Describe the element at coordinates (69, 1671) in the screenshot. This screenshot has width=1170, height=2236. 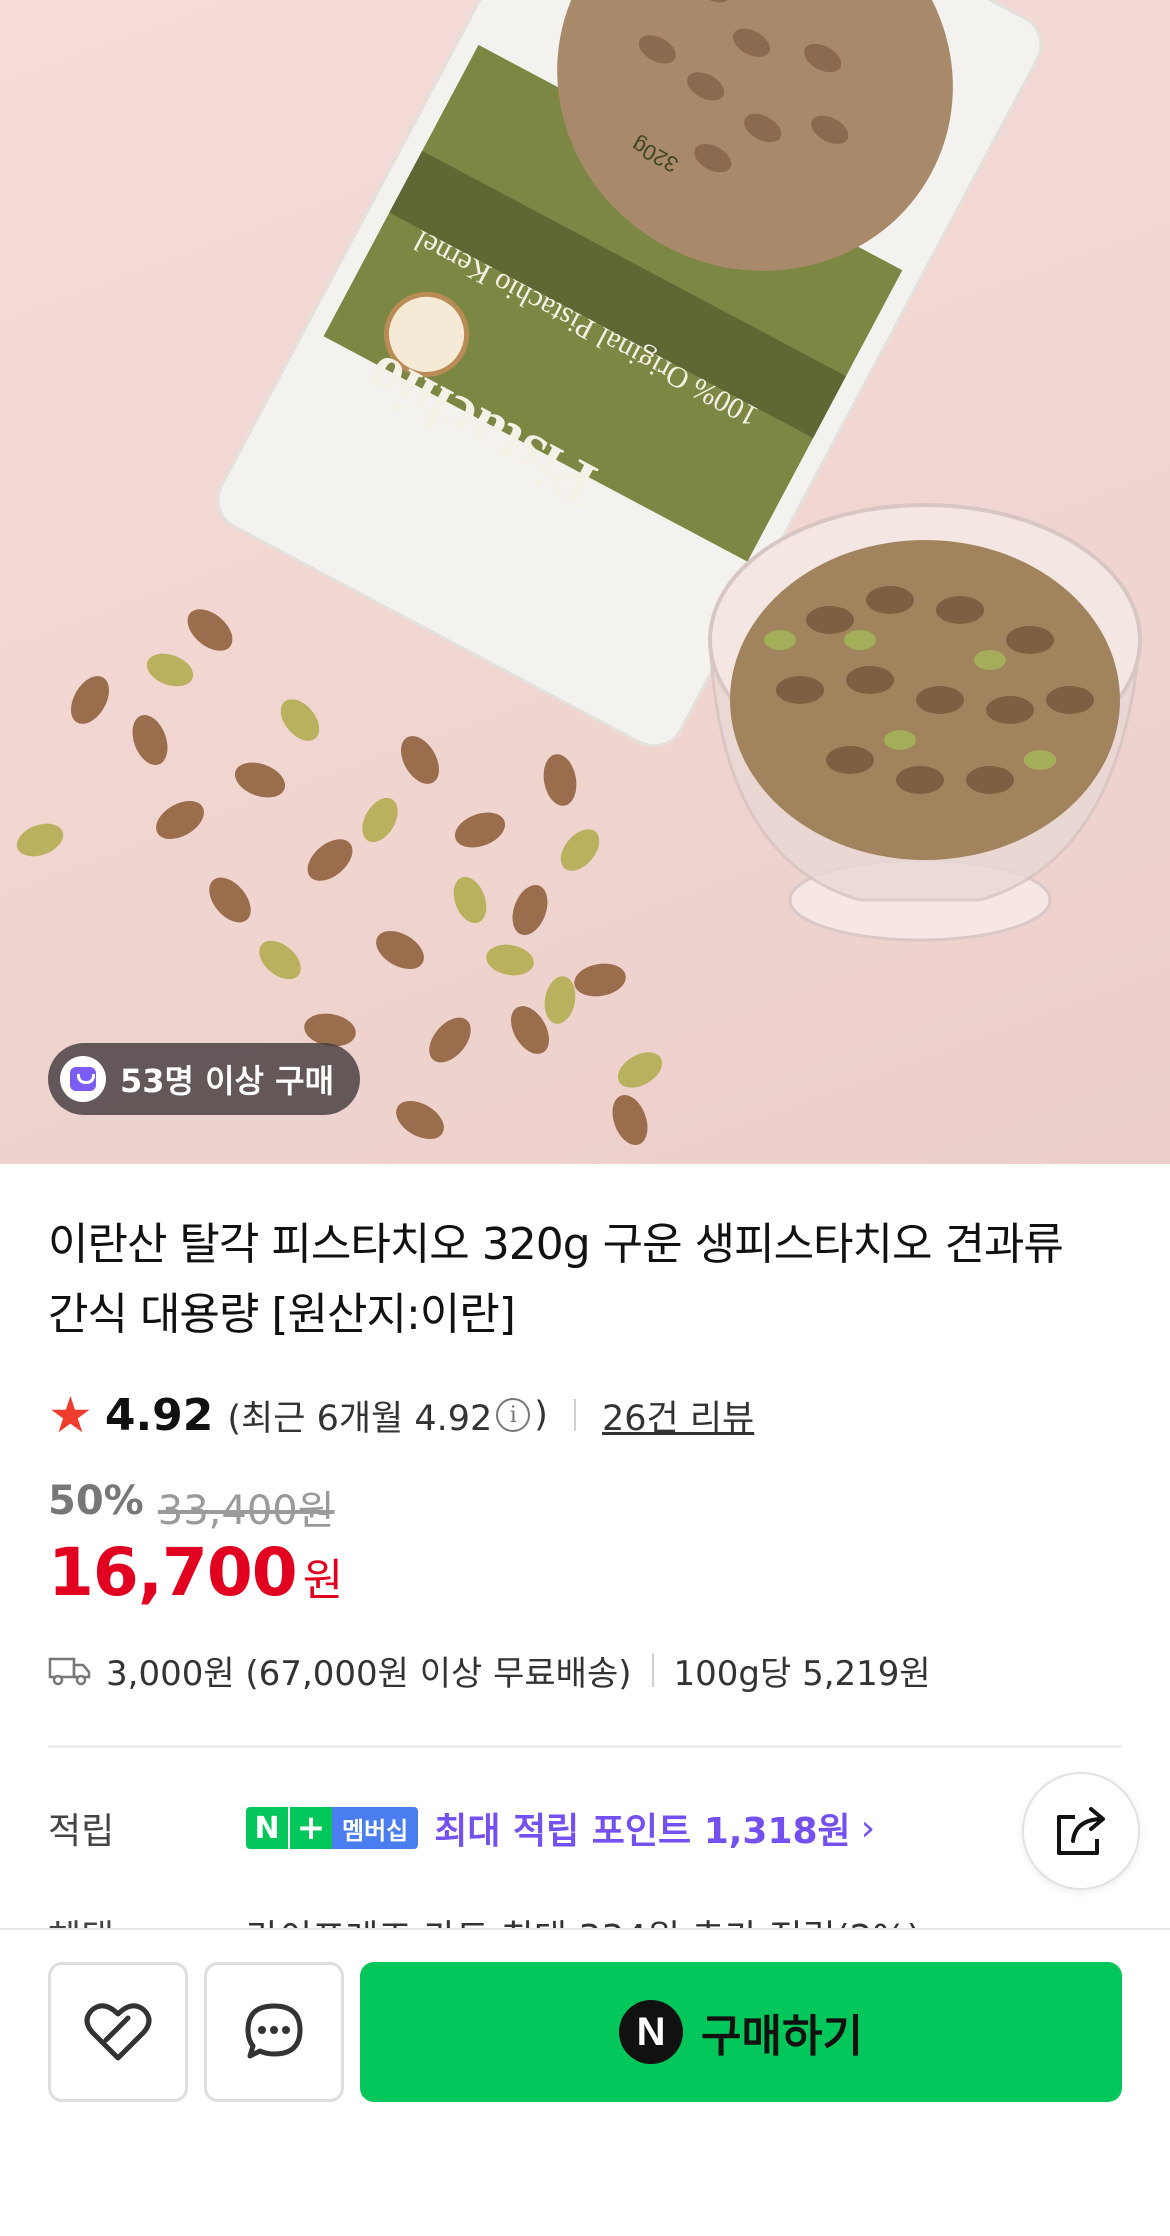
I see `delivery-truck-icon` at that location.